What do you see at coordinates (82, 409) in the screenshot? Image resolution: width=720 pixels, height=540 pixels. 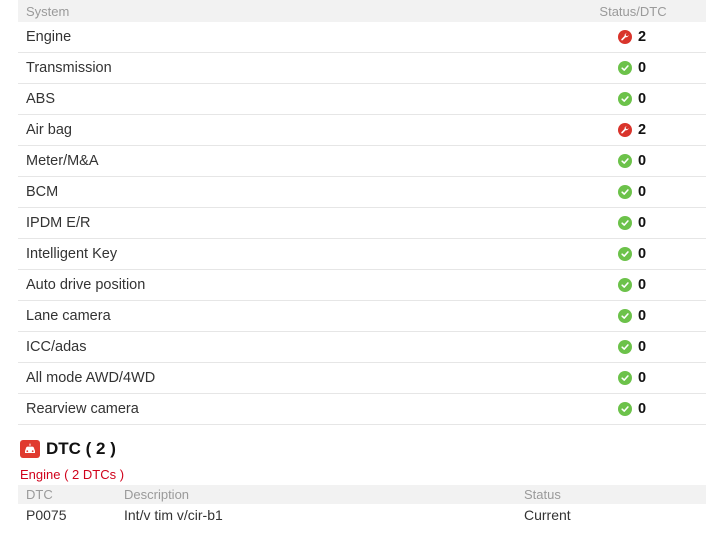 I see `system-name: Rearview camera` at bounding box center [82, 409].